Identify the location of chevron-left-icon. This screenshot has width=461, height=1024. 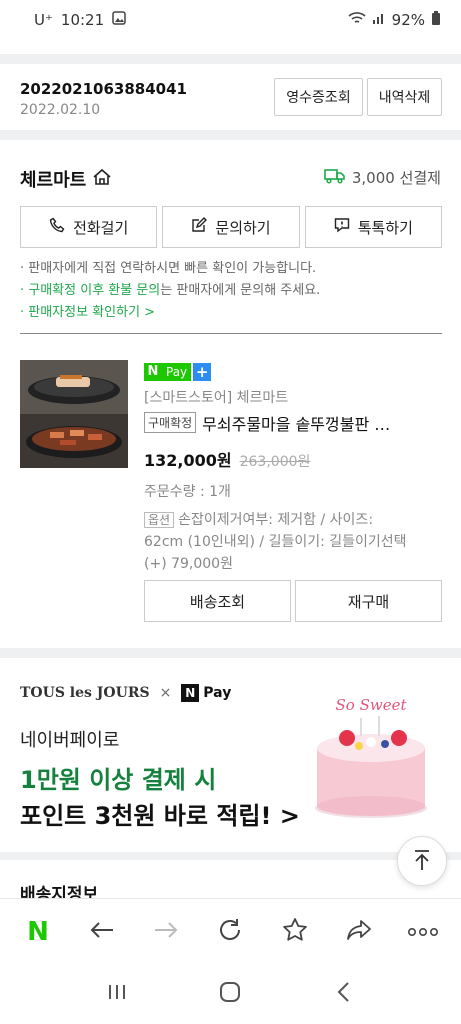
(344, 994).